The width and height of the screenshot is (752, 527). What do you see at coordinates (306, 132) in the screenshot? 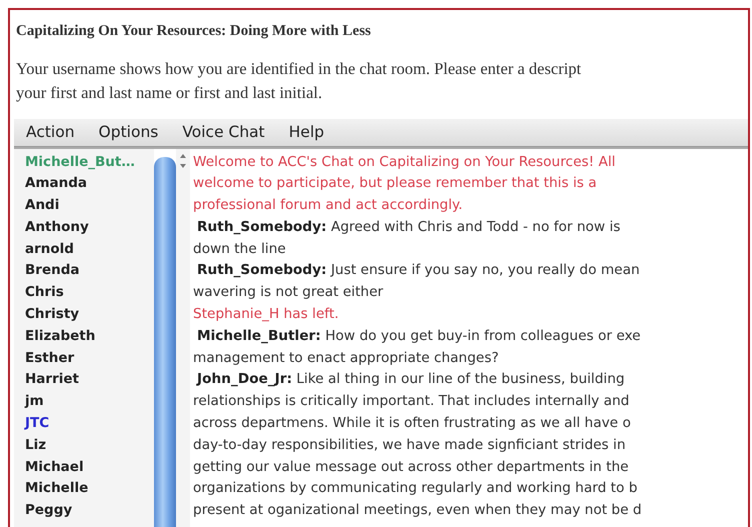
I see `menu-item: Help` at bounding box center [306, 132].